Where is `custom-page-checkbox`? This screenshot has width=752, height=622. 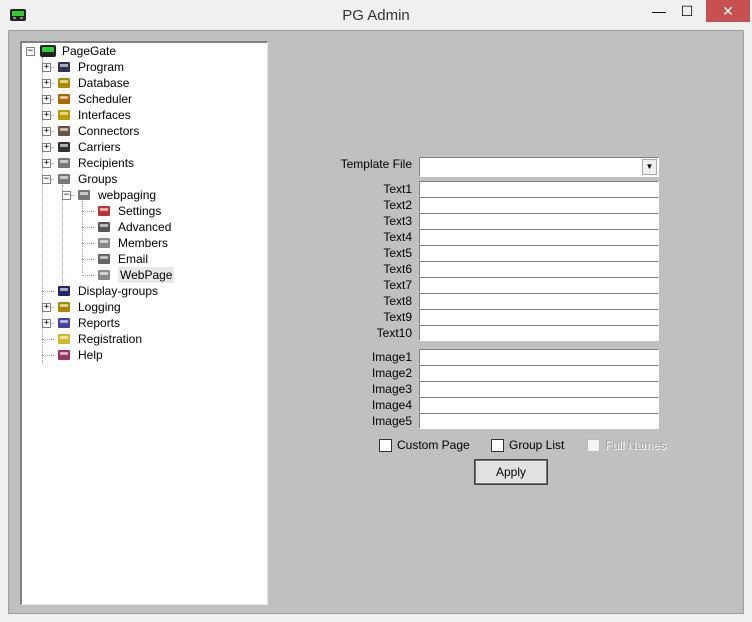 custom-page-checkbox is located at coordinates (385, 445).